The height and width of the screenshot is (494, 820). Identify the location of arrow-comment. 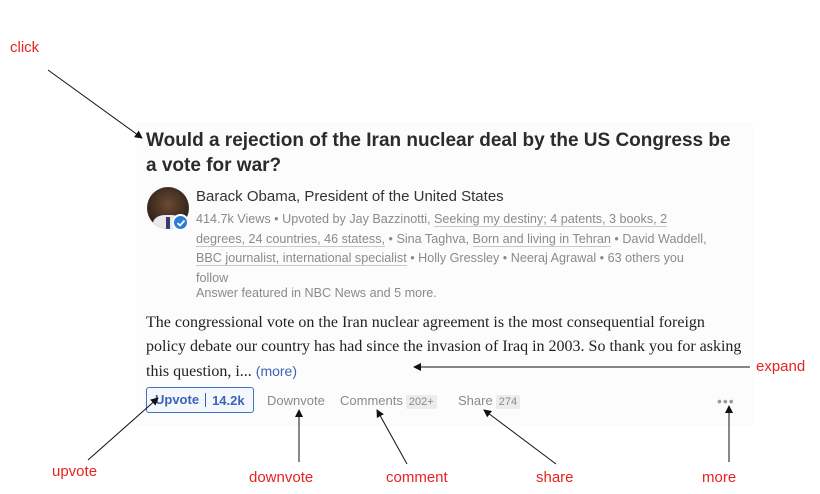
(392, 437).